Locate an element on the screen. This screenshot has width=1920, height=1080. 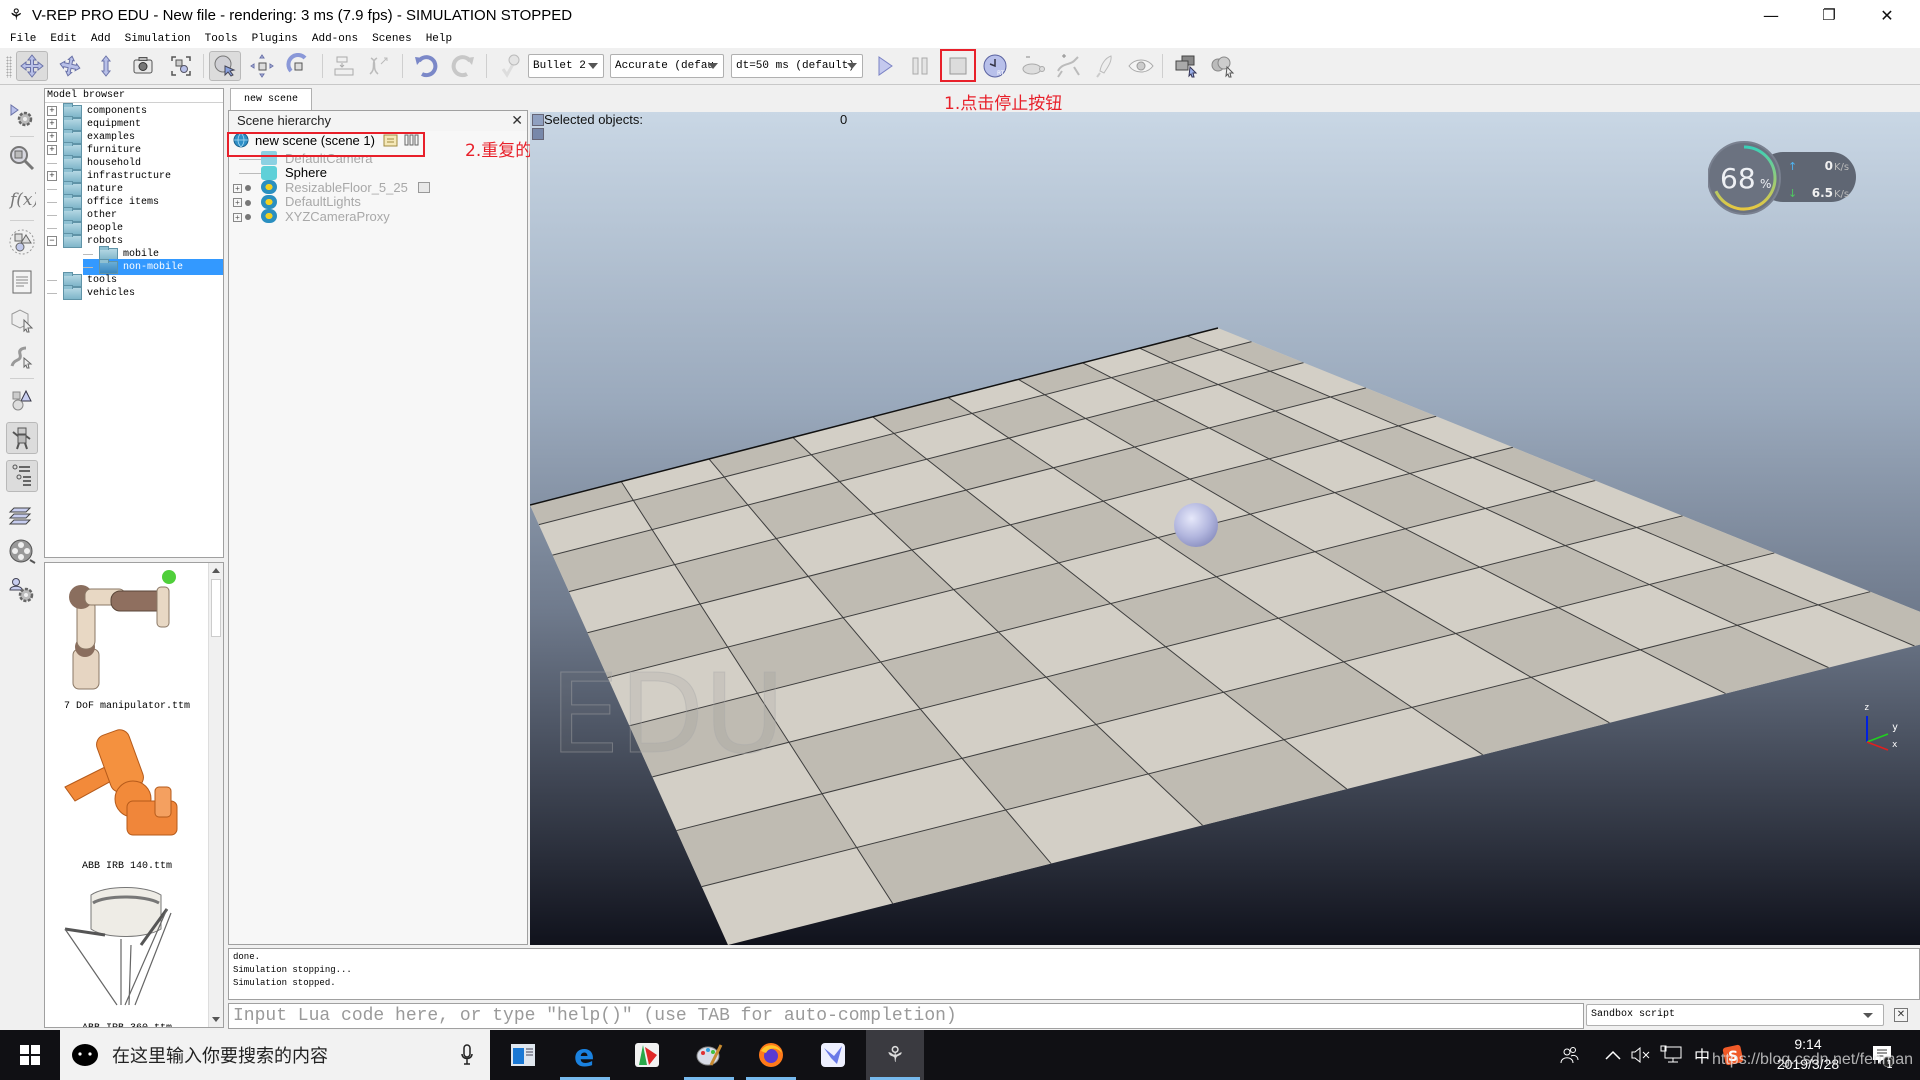
taskbar-office-app is located at coordinates (647, 1055).